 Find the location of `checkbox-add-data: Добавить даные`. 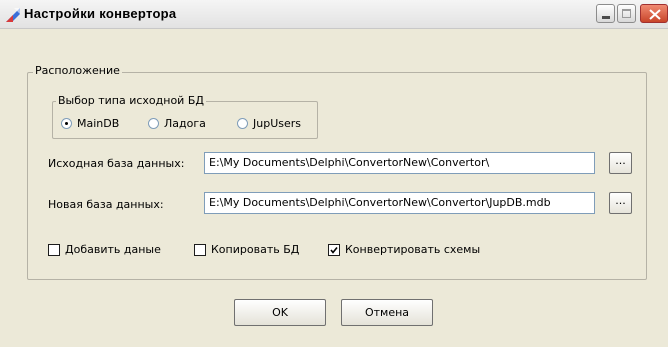

checkbox-add-data: Добавить даные is located at coordinates (115, 250).